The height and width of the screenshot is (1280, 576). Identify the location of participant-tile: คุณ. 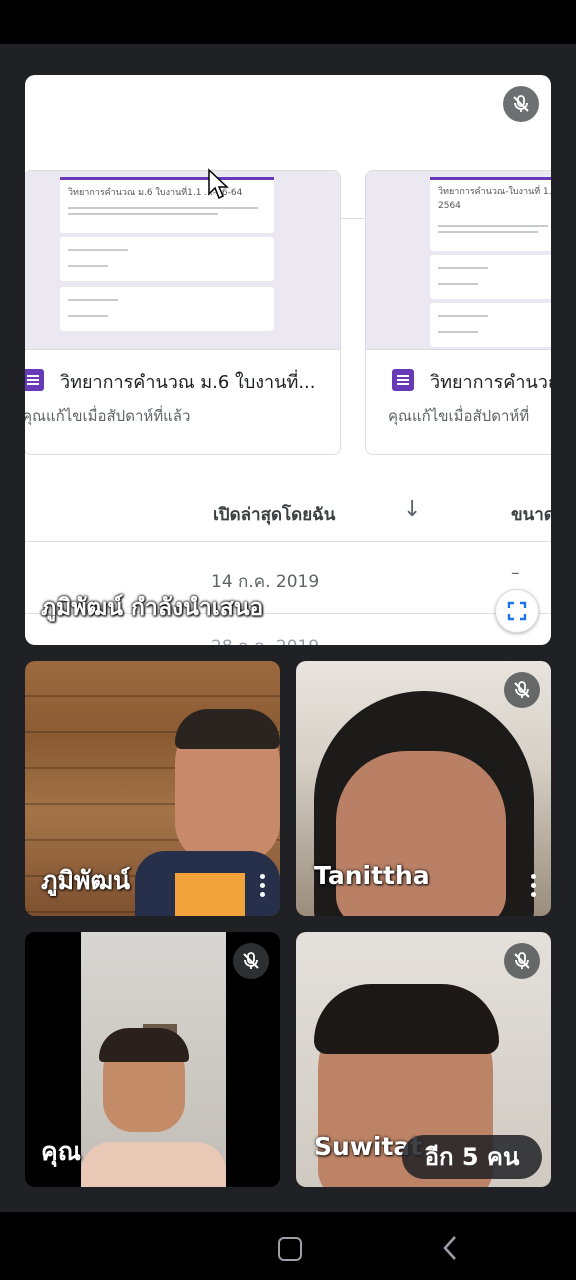
(152, 1059).